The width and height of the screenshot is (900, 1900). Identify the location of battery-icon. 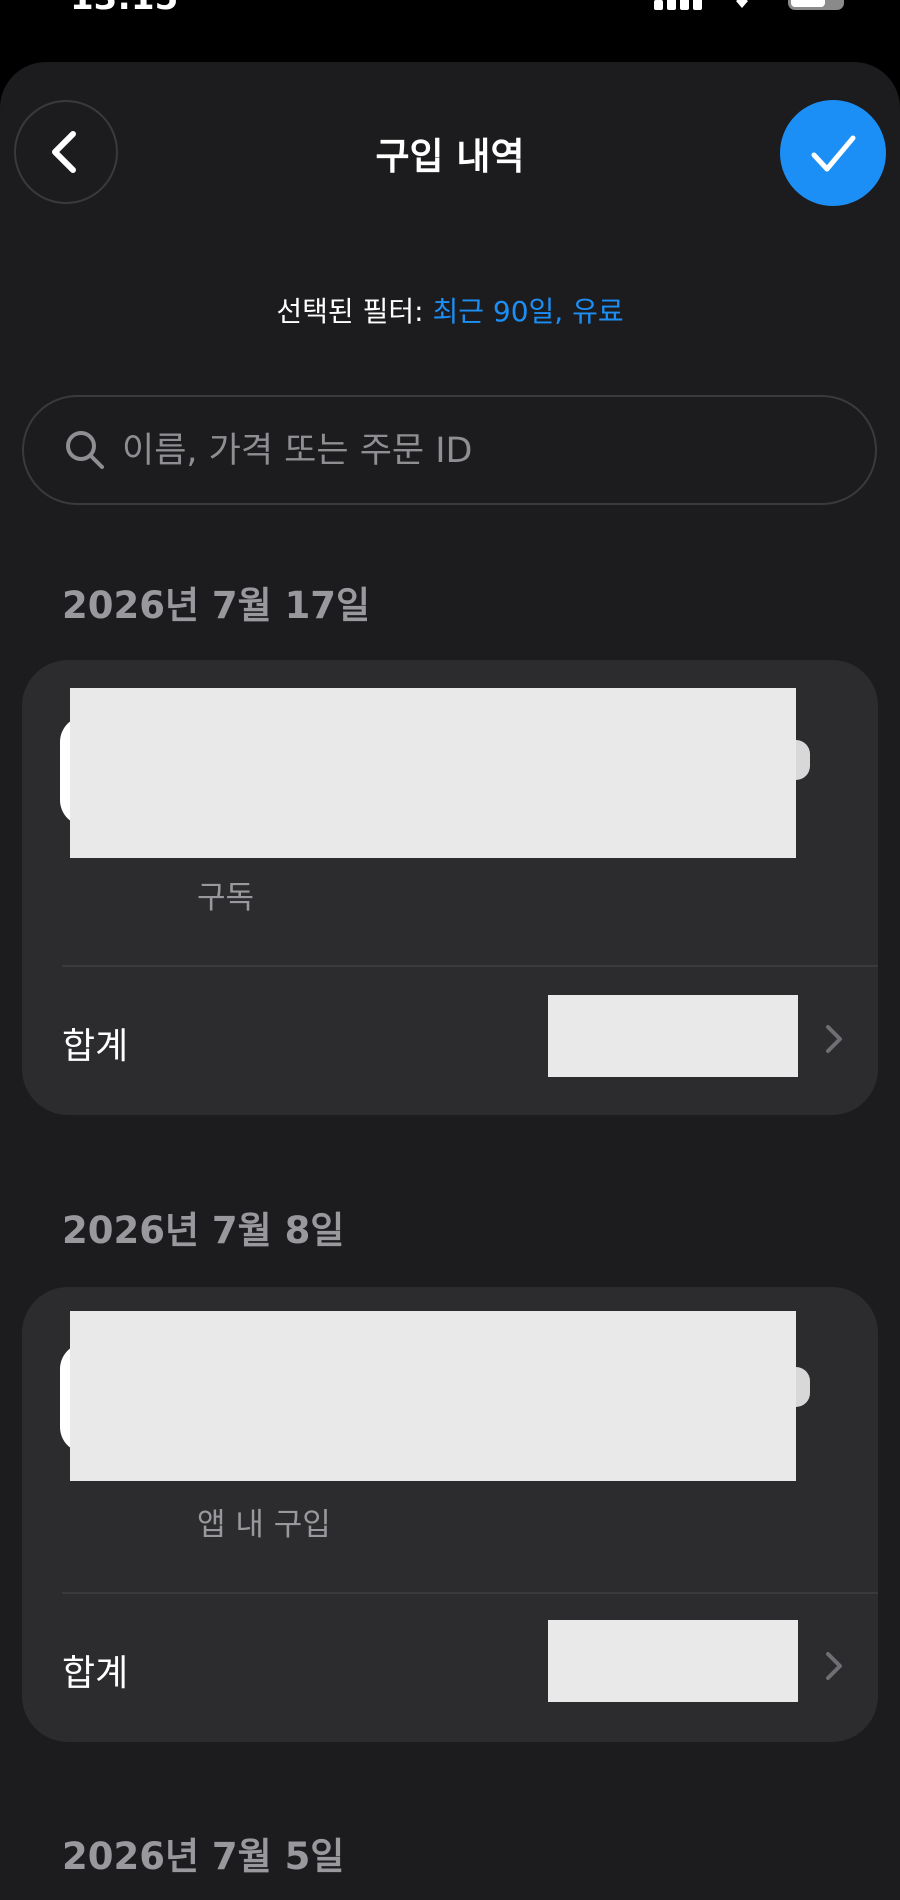
(816, 5).